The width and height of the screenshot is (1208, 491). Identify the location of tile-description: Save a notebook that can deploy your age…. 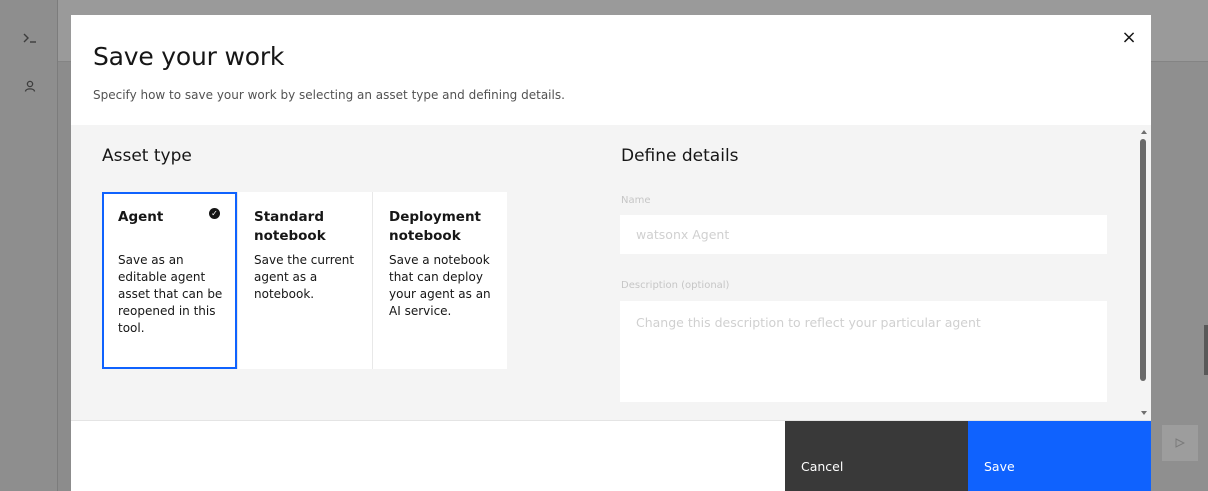
(440, 285).